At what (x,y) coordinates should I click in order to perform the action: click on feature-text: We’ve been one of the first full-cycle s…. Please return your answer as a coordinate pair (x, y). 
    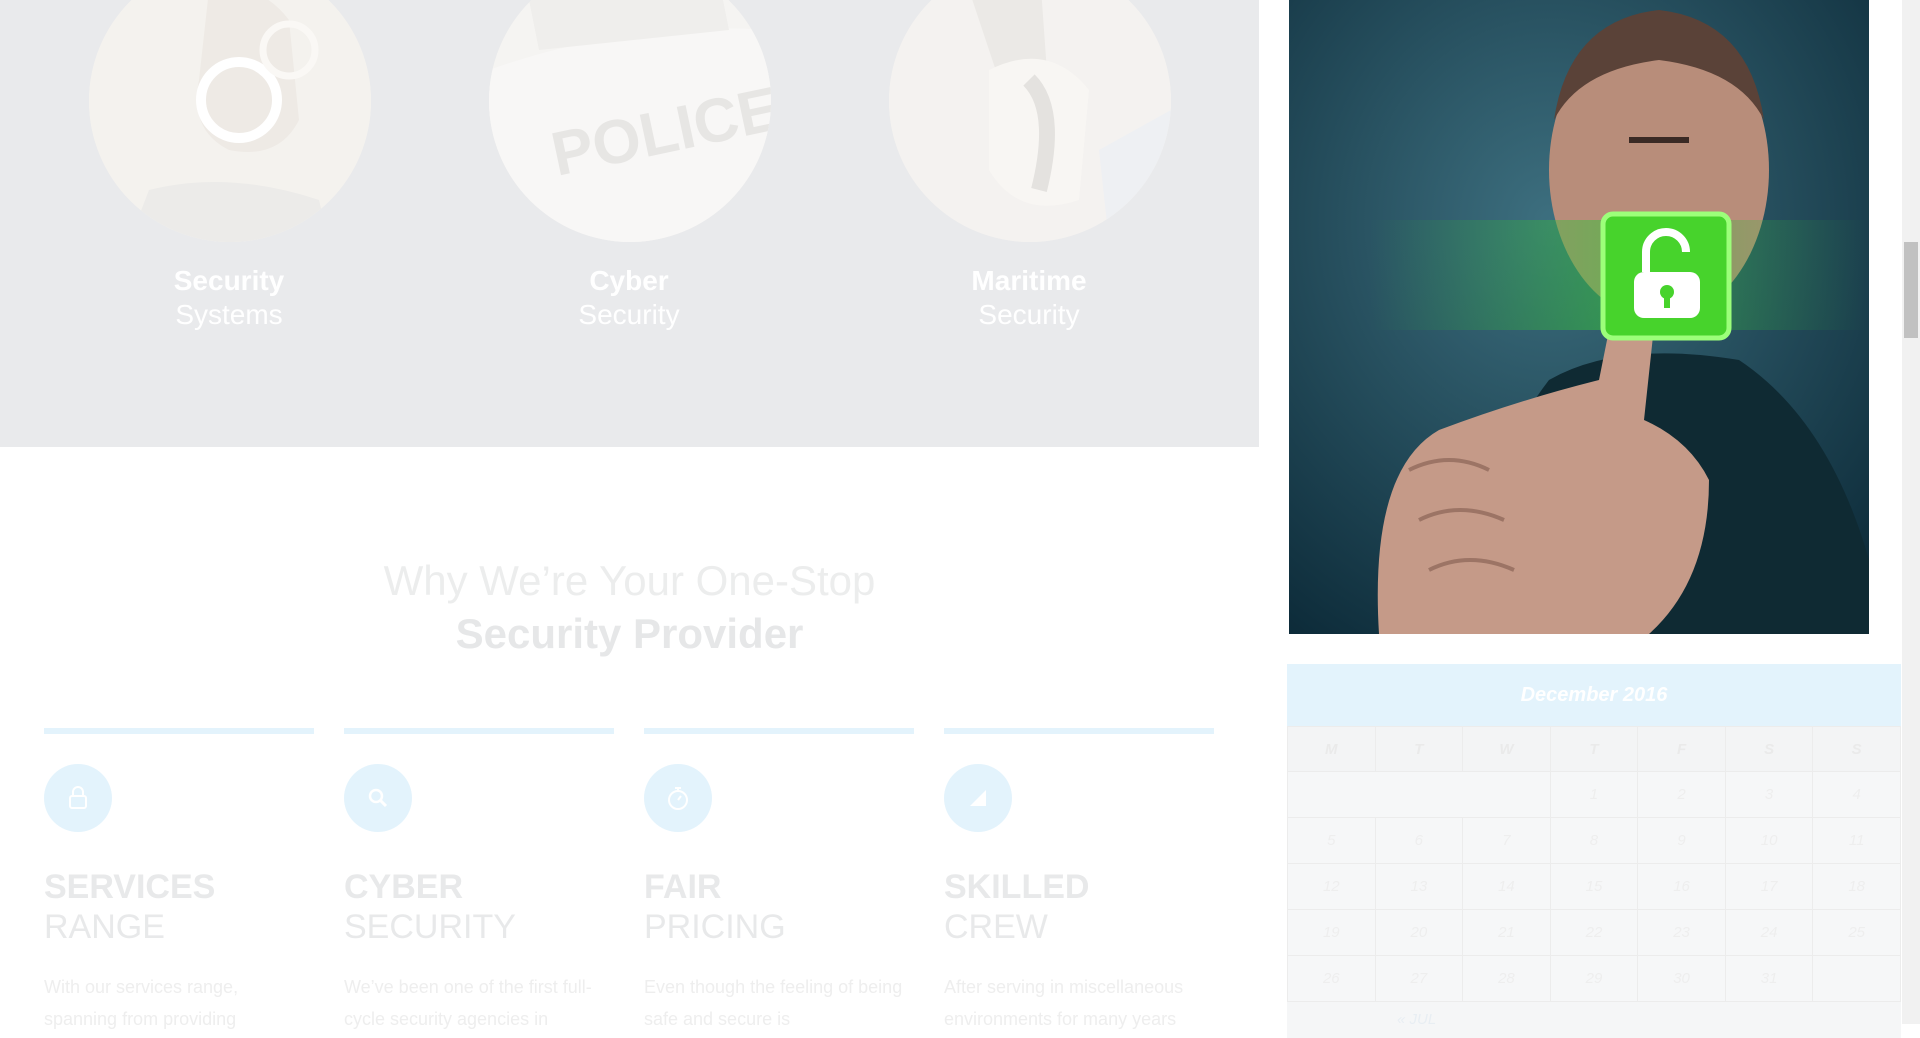
    Looking at the image, I should click on (468, 1003).